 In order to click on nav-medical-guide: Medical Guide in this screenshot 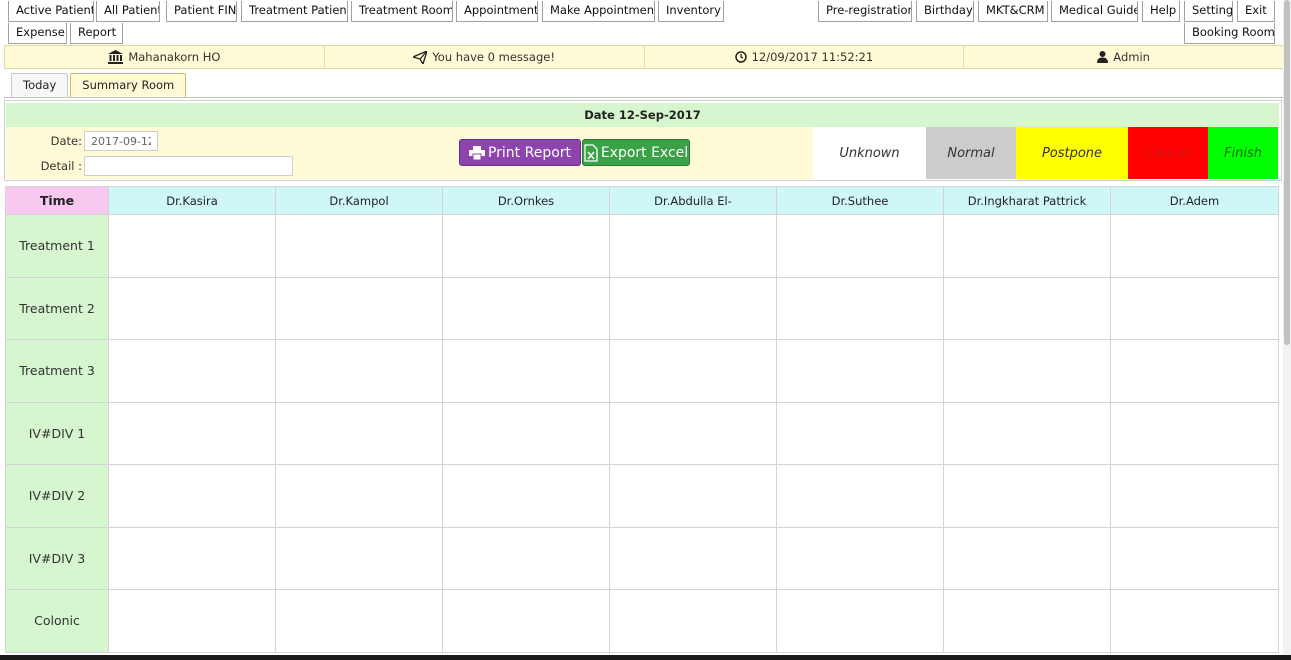, I will do `click(1094, 11)`.